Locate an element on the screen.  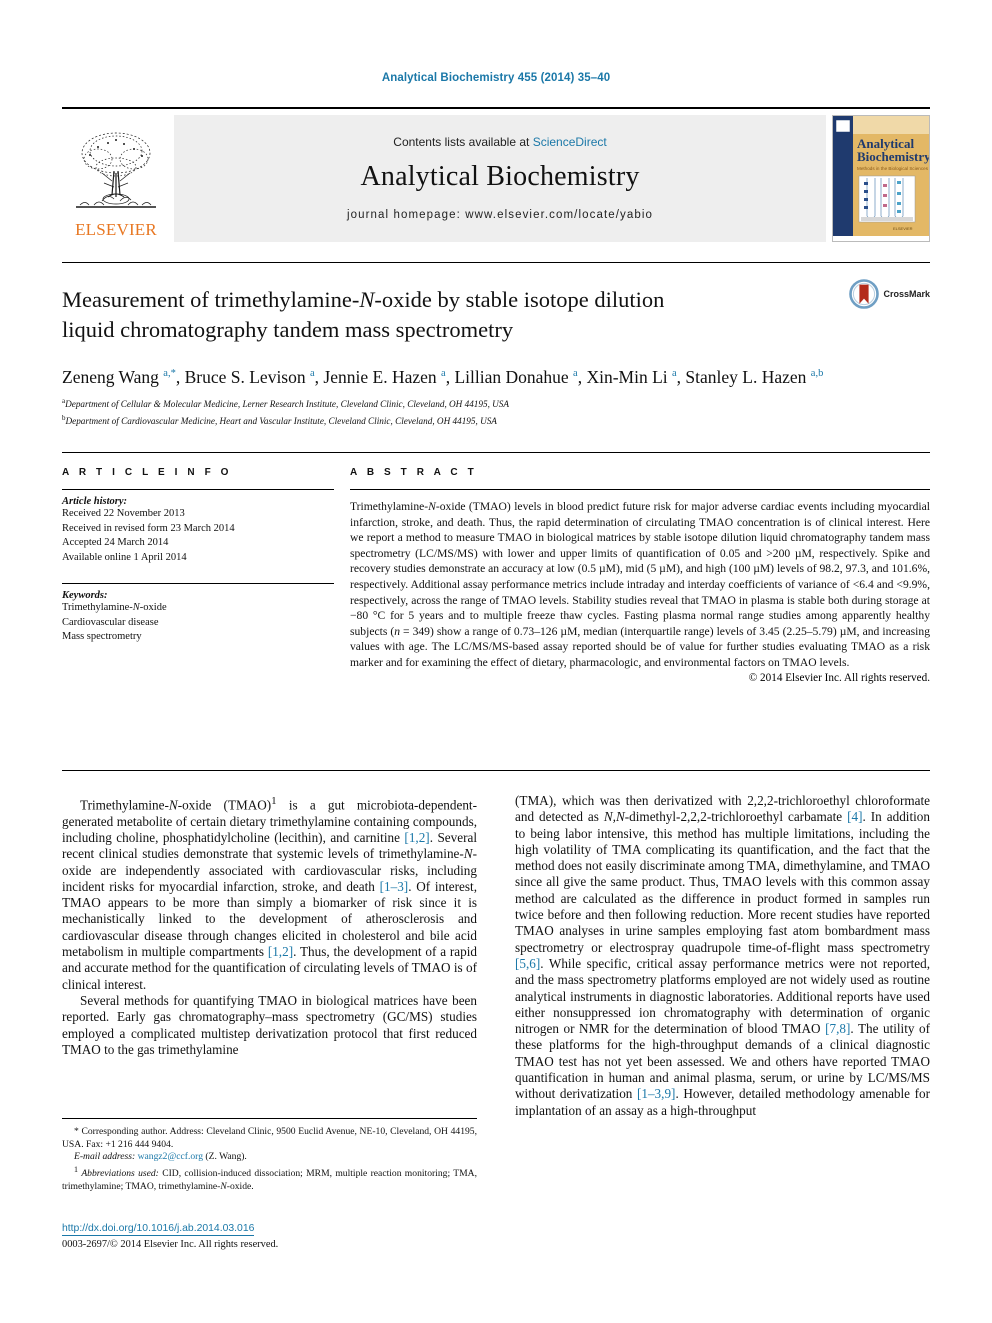
abbreviations-label: Abbreviations used: is located at coordinates (120, 1173).